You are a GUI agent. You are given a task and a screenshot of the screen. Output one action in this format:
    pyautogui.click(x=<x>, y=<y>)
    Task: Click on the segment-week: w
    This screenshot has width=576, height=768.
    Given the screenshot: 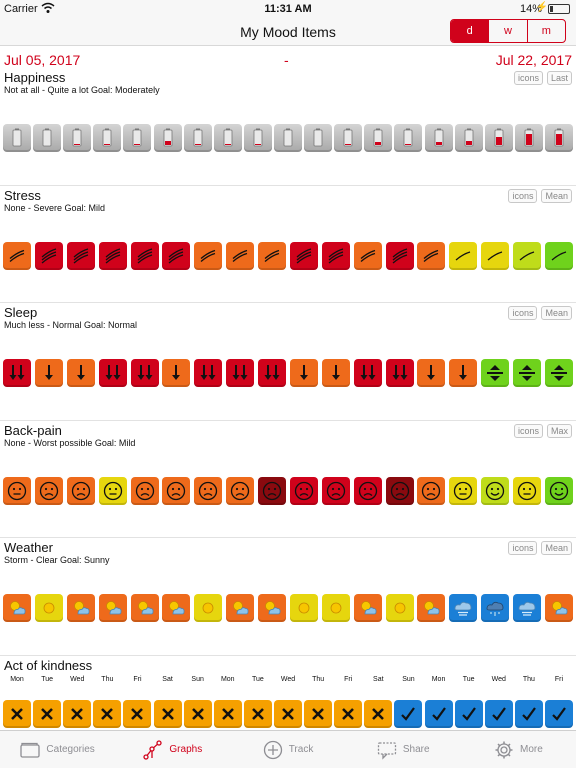 What is the action you would take?
    pyautogui.click(x=507, y=31)
    